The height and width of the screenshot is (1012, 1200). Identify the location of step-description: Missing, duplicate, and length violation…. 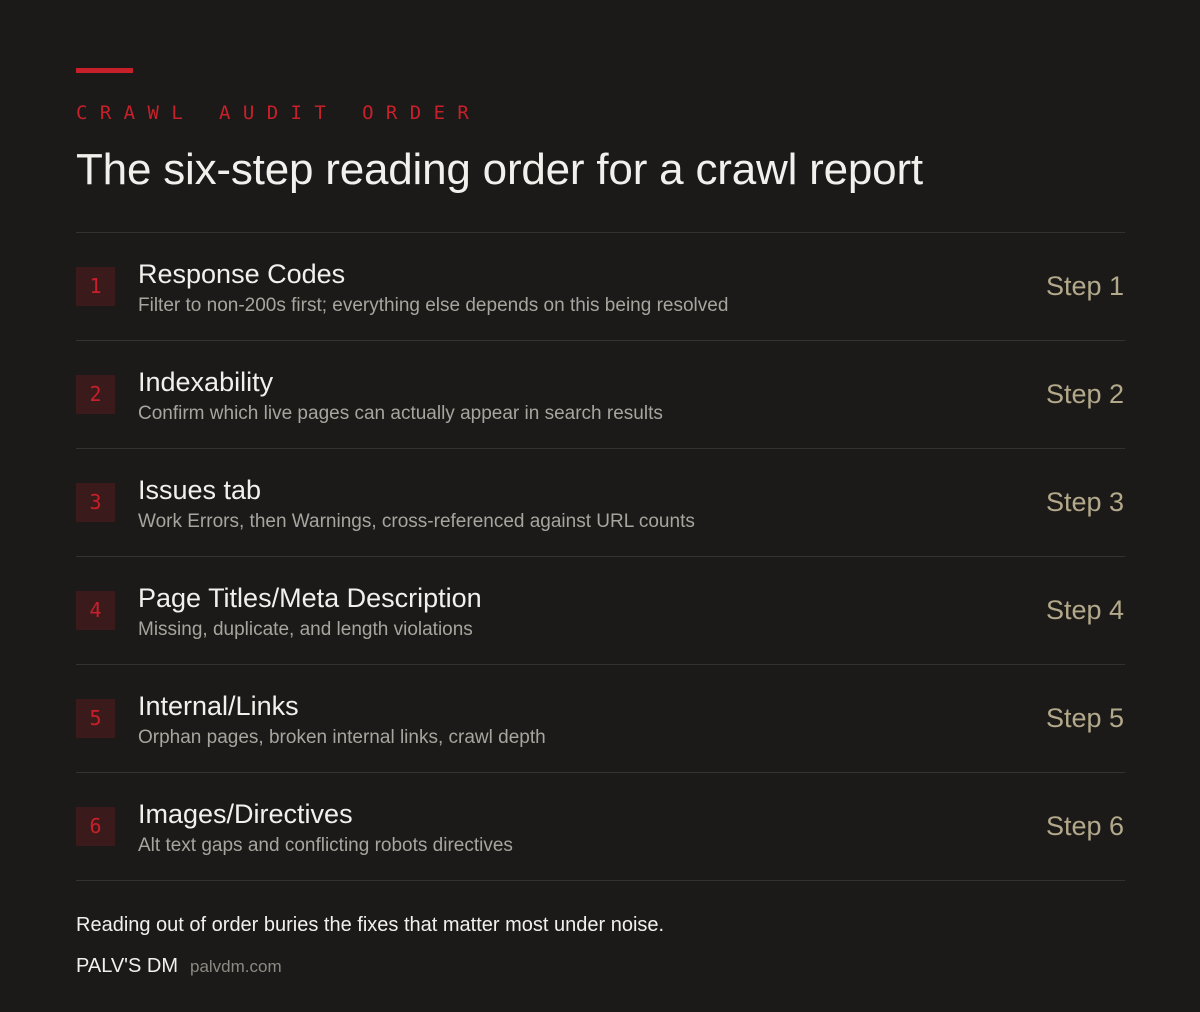
(305, 629).